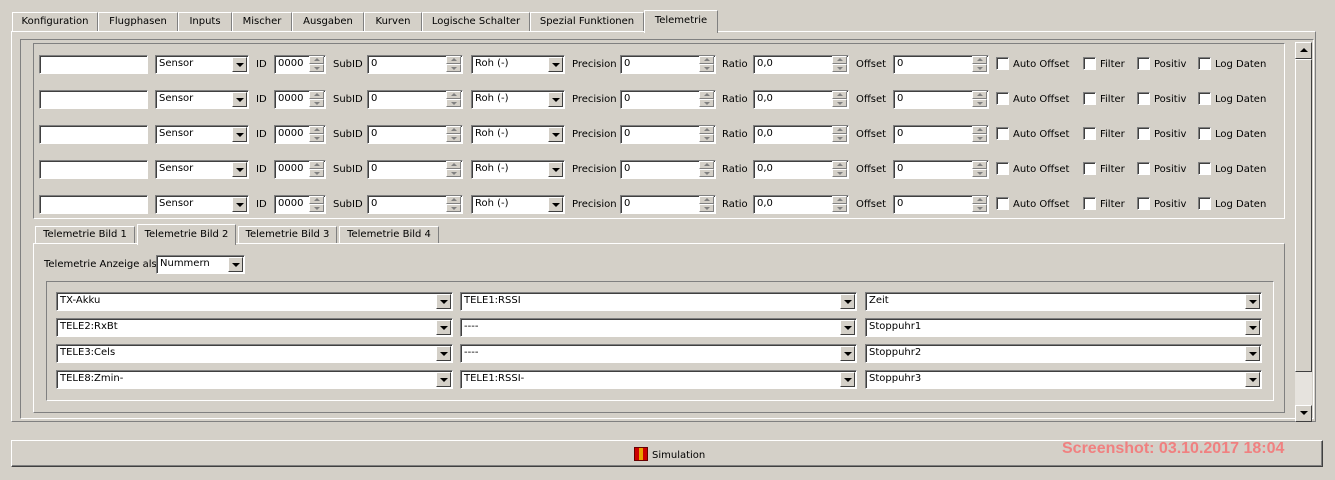 The image size is (1335, 480). I want to click on tab-telemetrie-bild-3: Telemetrie Bild 3, so click(287, 234).